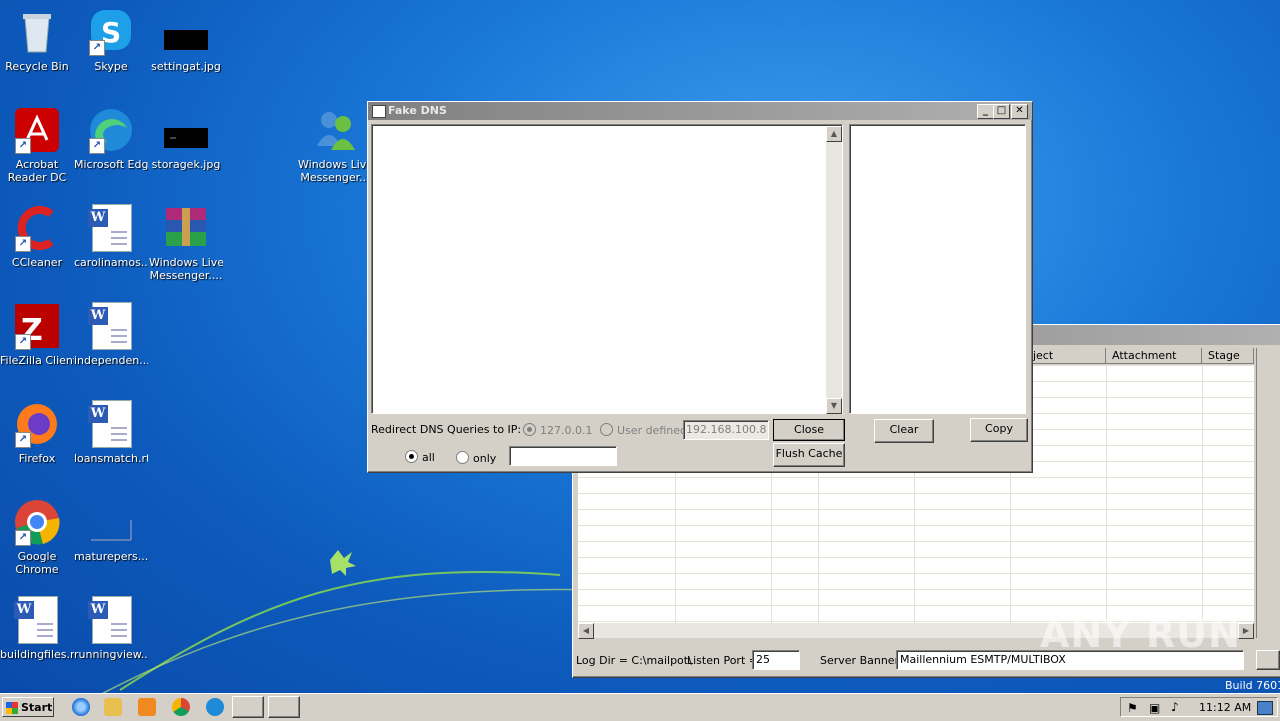 The height and width of the screenshot is (721, 1280). I want to click on clear-button: Clear, so click(904, 431).